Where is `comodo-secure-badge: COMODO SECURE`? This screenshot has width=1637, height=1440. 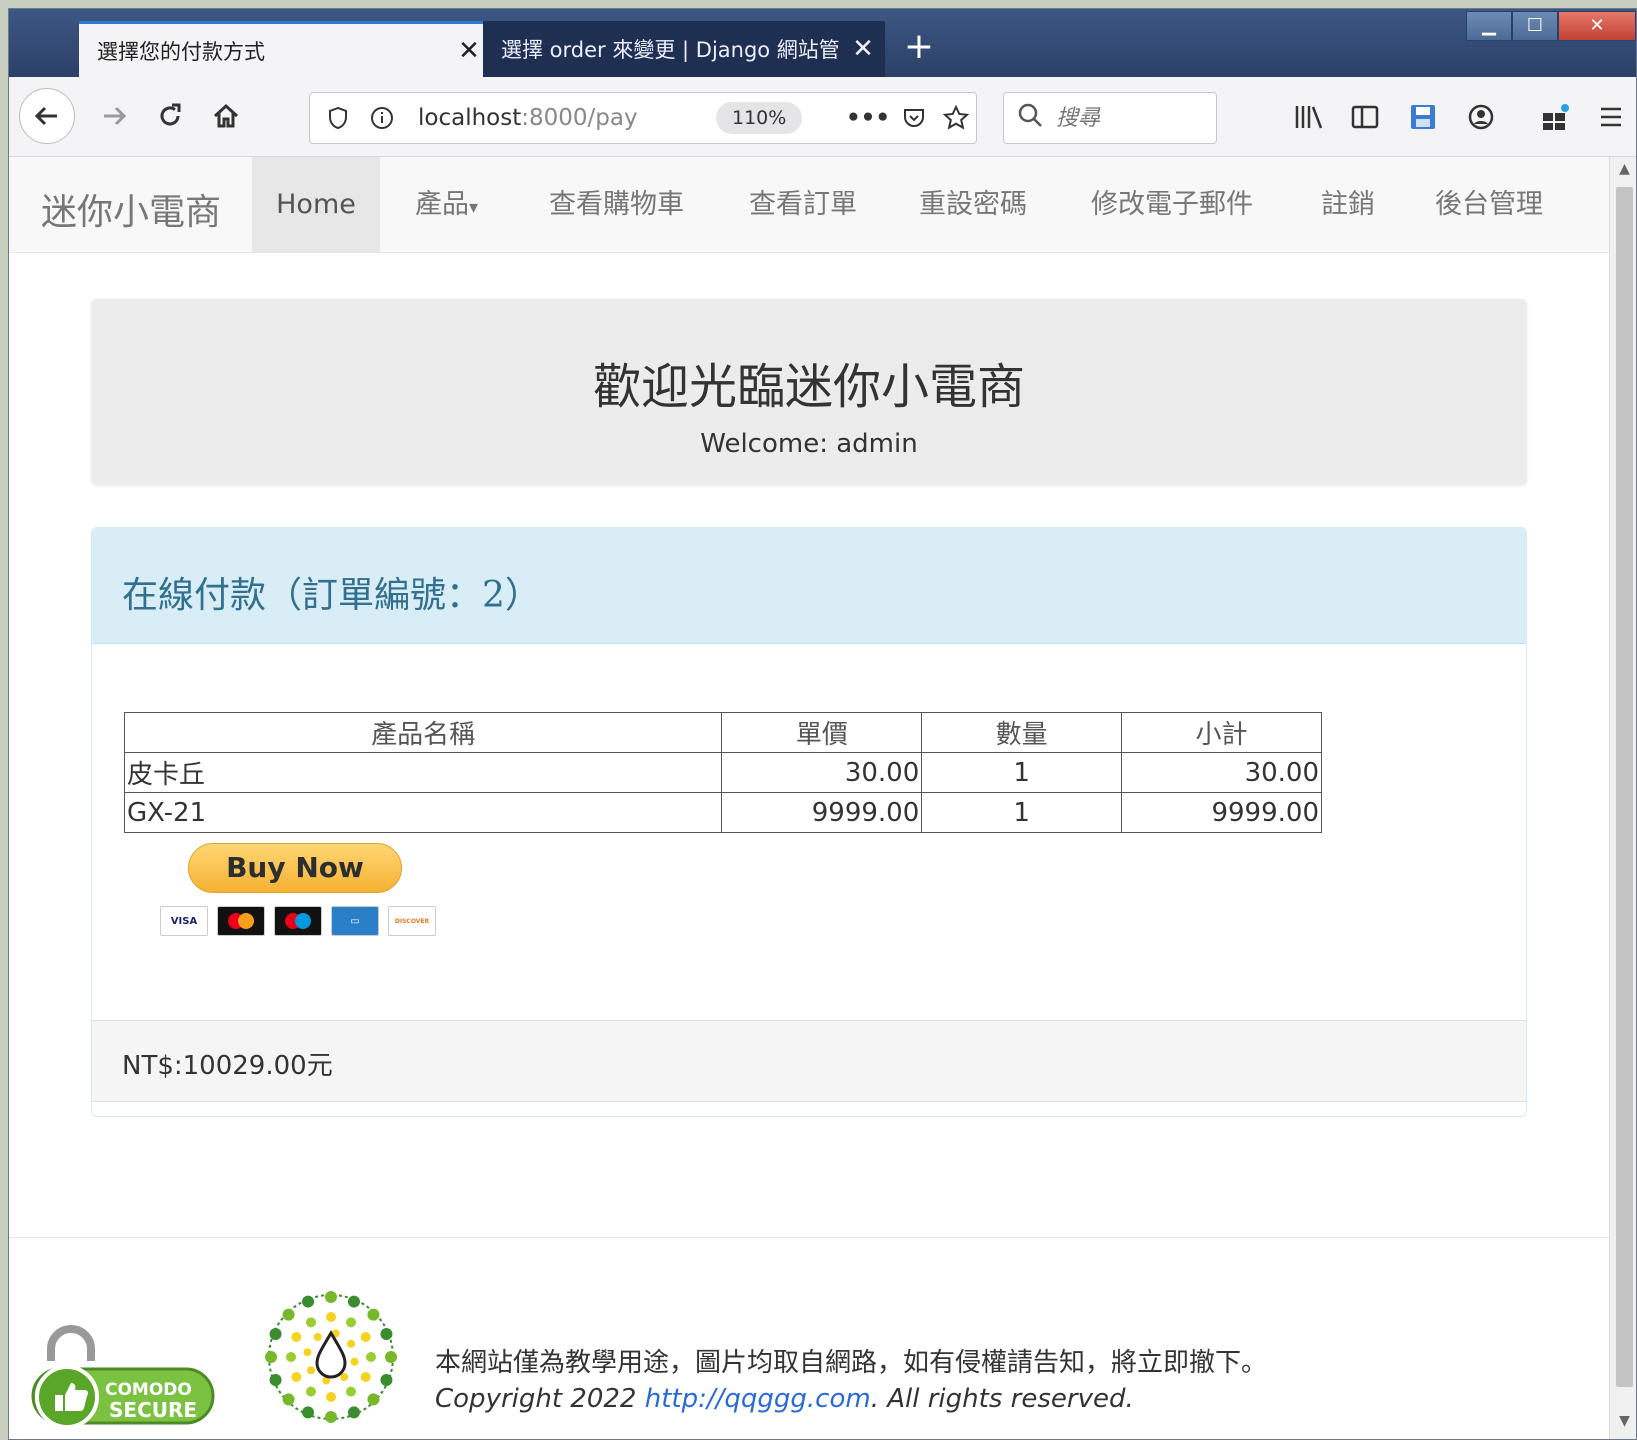 comodo-secure-badge: COMODO SECURE is located at coordinates (124, 1376).